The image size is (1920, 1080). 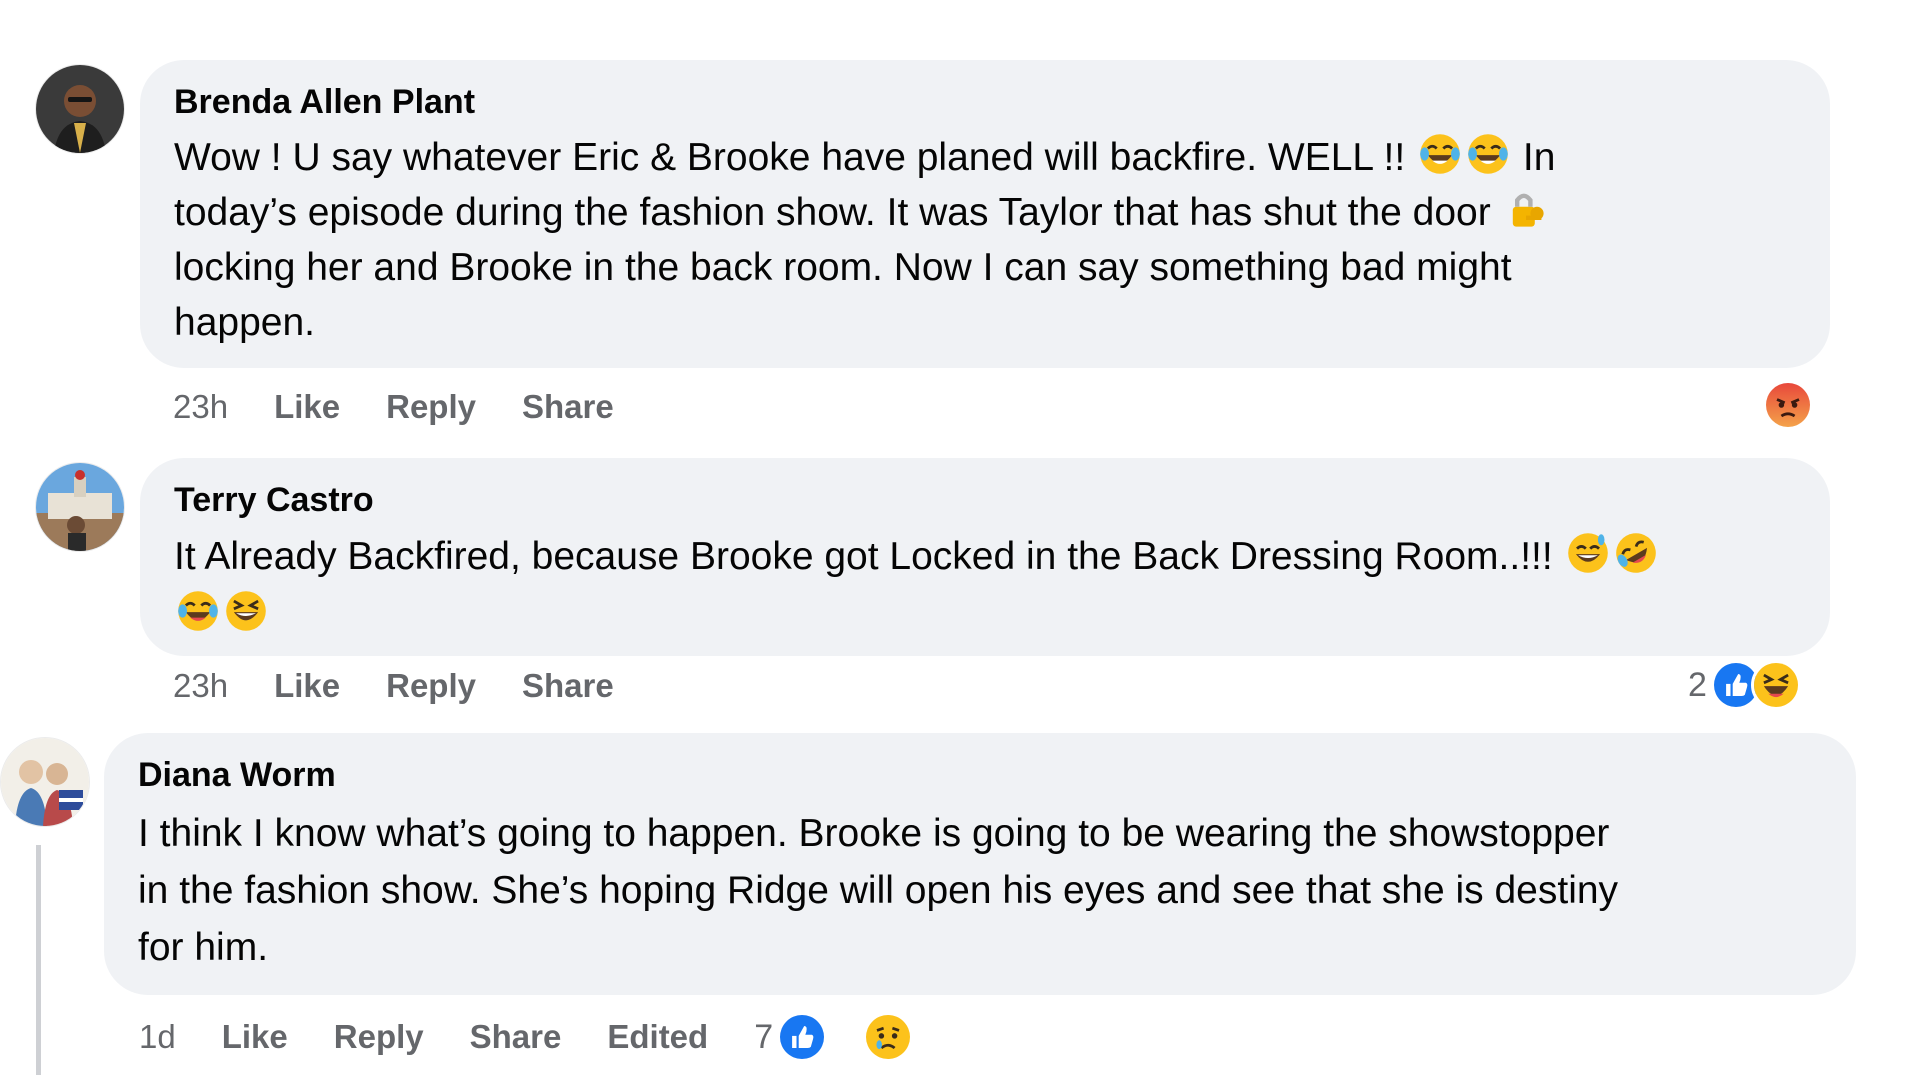 I want to click on reaction-summary: 2, so click(x=1744, y=685).